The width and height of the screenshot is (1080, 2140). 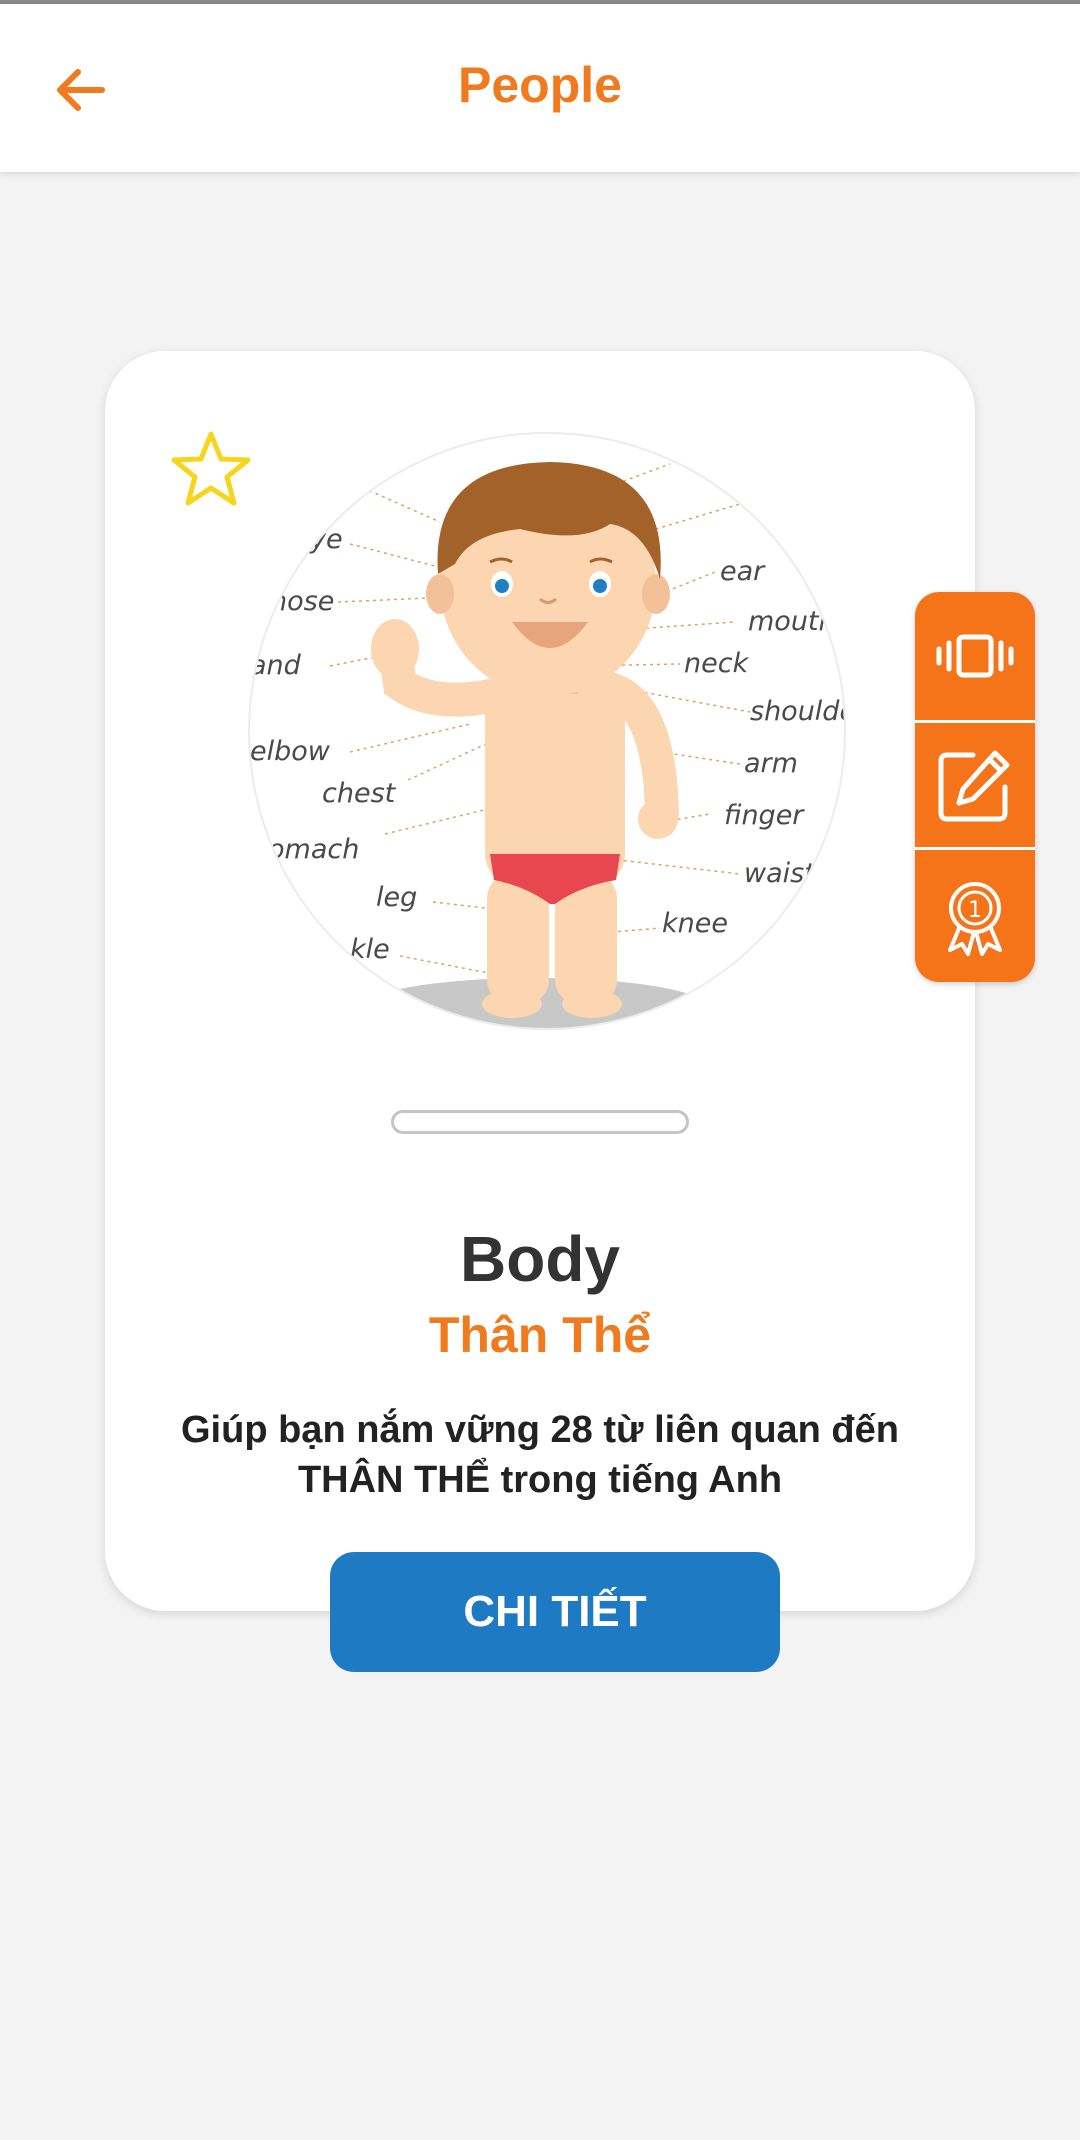 I want to click on label-neck: neck, so click(x=716, y=663).